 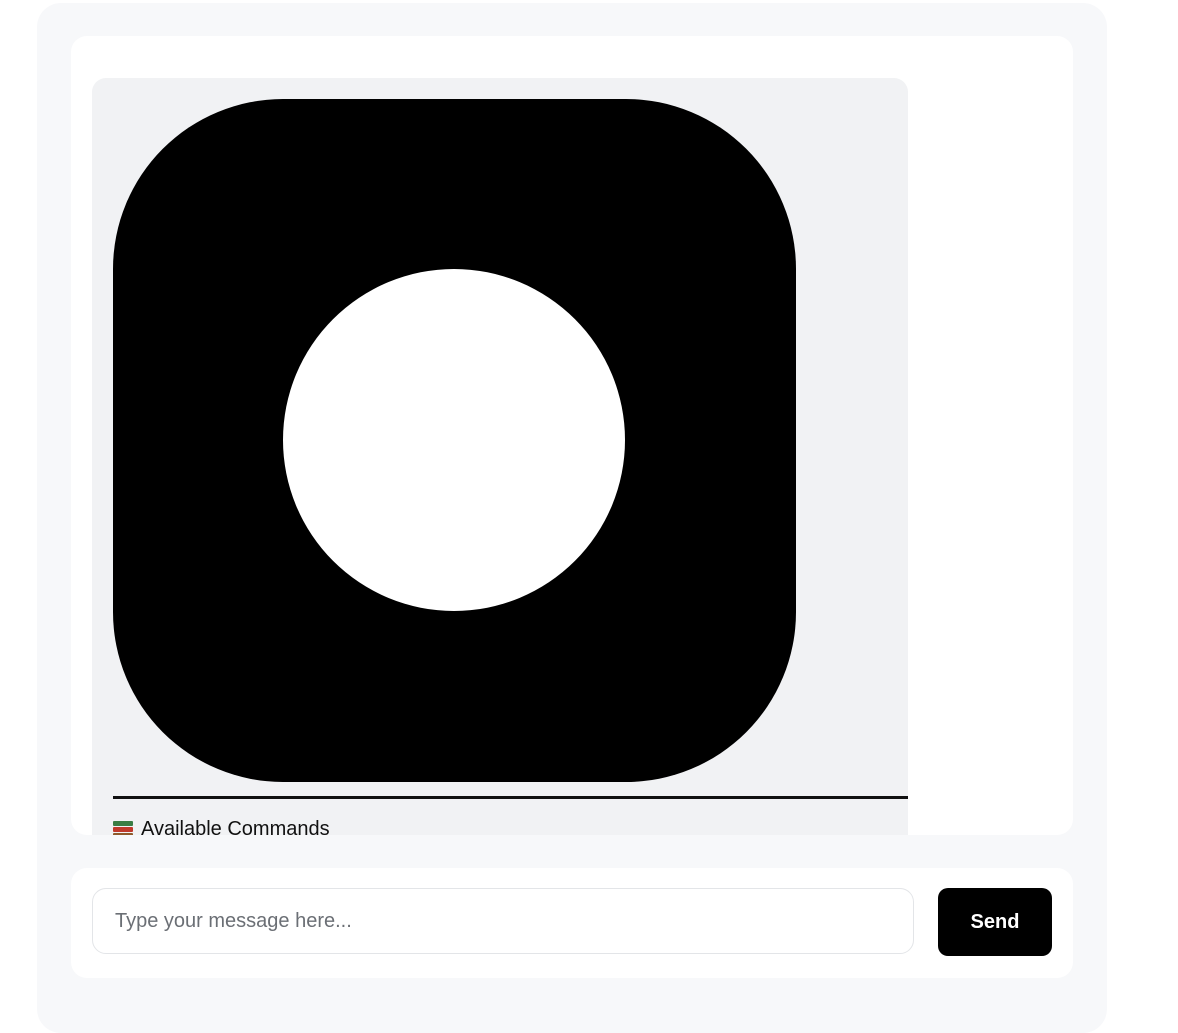 What do you see at coordinates (235, 826) in the screenshot?
I see `commands-heading-text: Available Commands` at bounding box center [235, 826].